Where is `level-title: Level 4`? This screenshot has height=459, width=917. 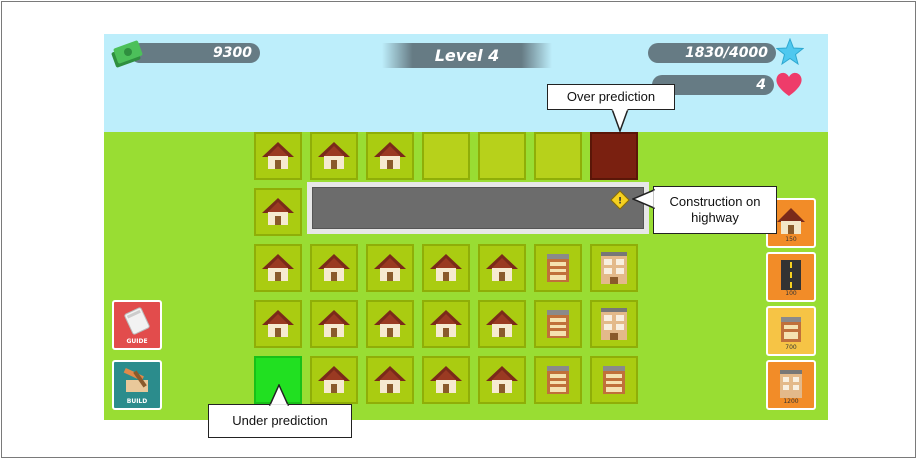 level-title: Level 4 is located at coordinates (467, 55).